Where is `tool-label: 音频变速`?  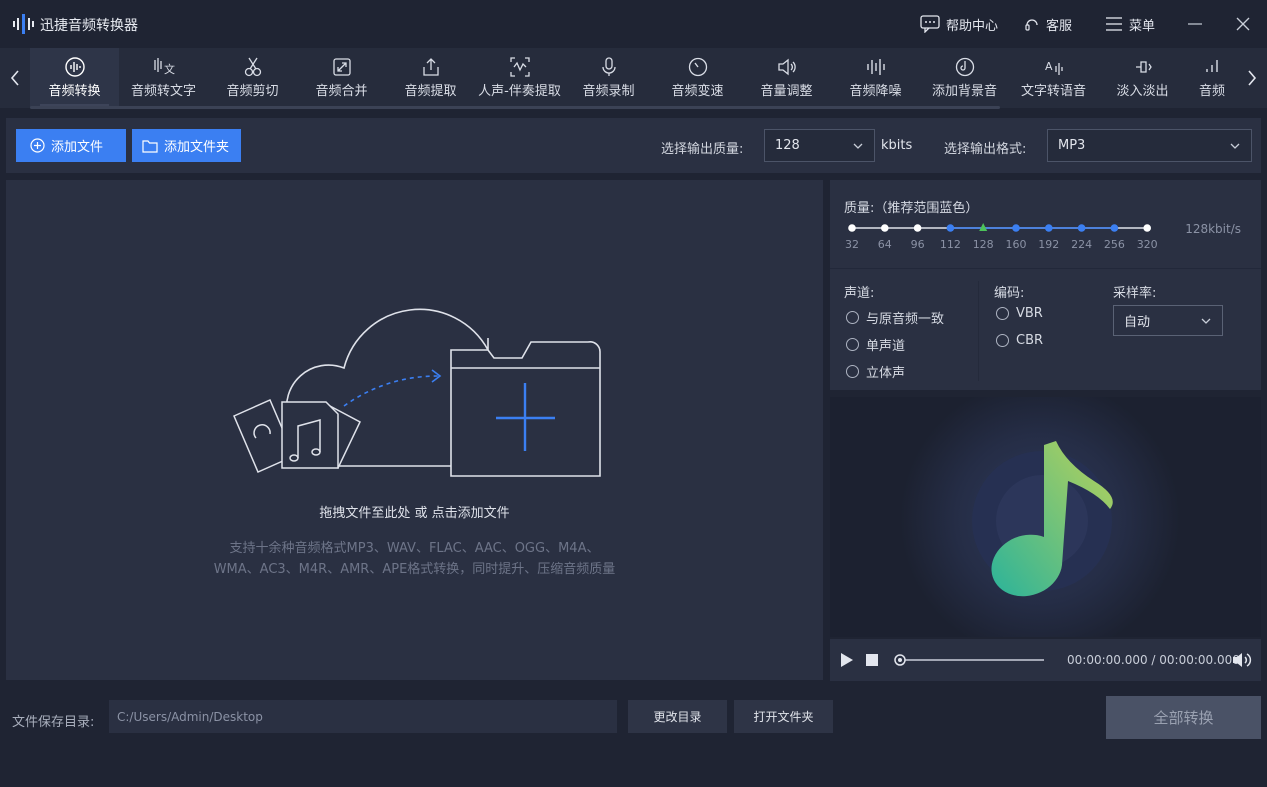
tool-label: 音频变速 is located at coordinates (697, 91).